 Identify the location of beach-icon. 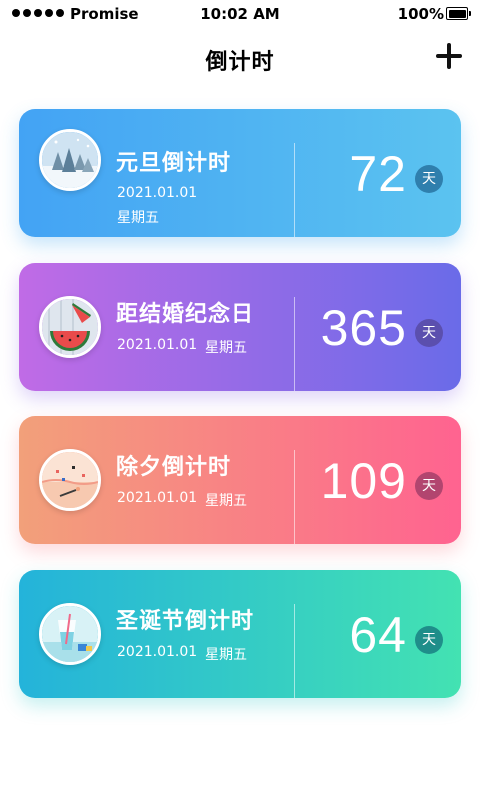
(70, 480).